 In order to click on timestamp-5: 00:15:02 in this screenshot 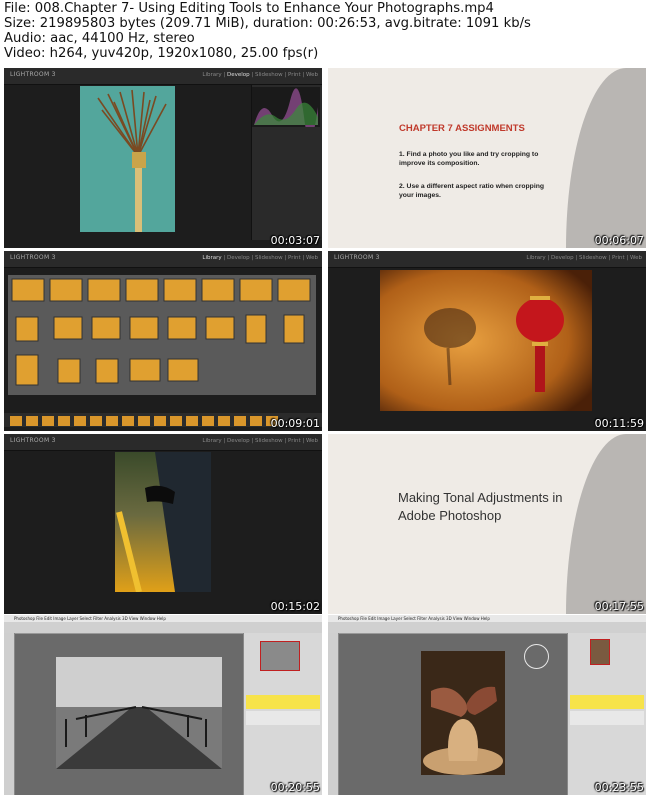, I will do `click(295, 606)`.